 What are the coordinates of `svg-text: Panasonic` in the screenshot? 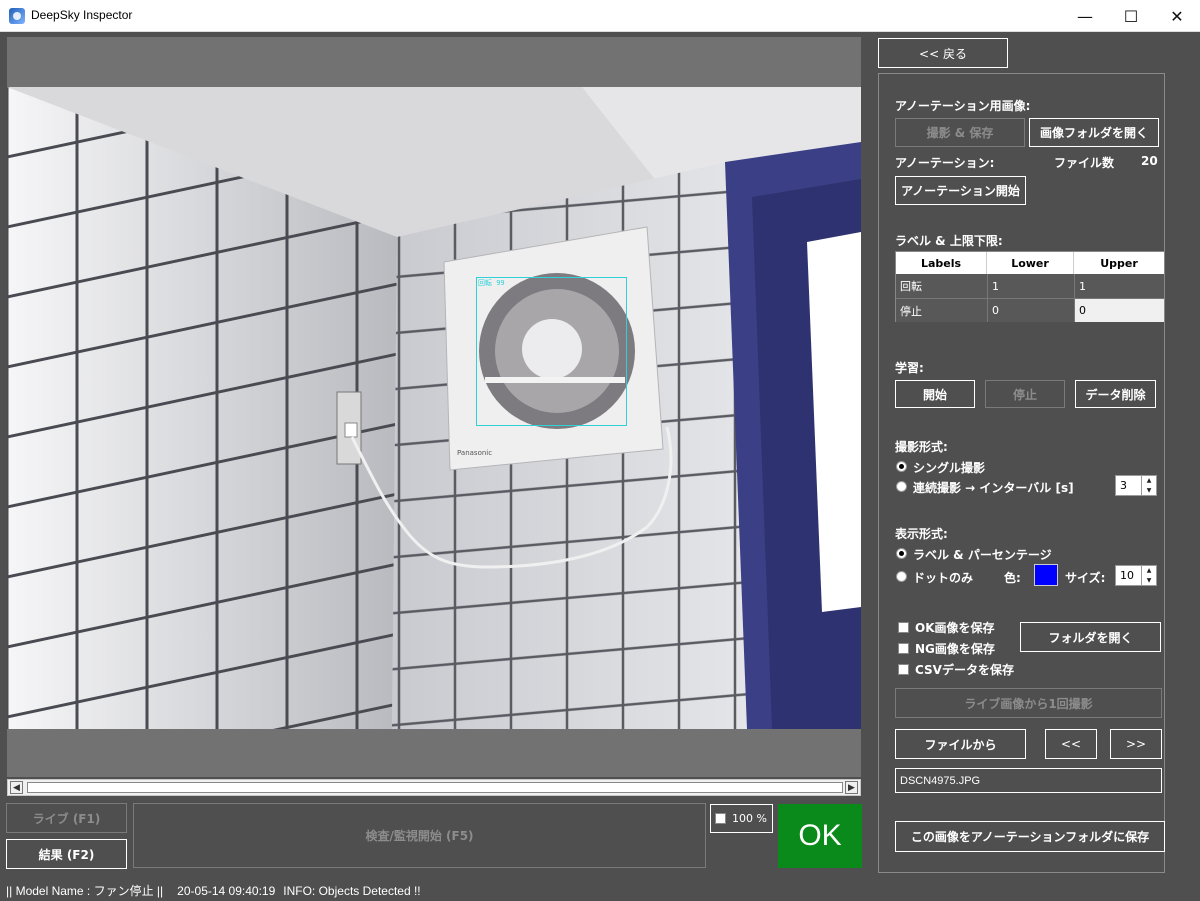 It's located at (474, 453).